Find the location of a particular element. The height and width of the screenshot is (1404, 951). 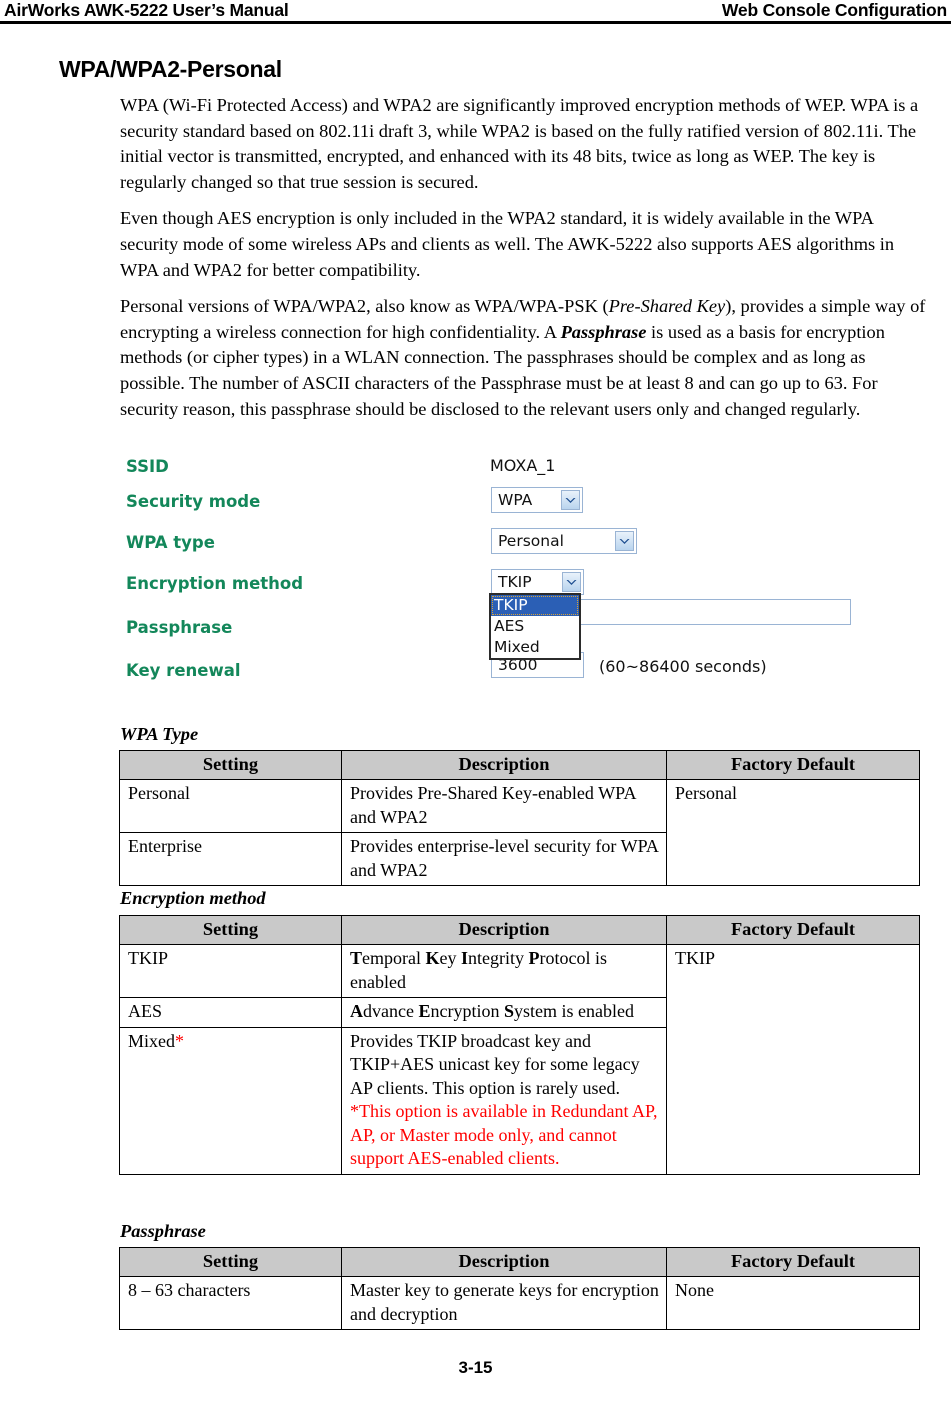

console-value-ssid: MOXA_1 is located at coordinates (523, 465).